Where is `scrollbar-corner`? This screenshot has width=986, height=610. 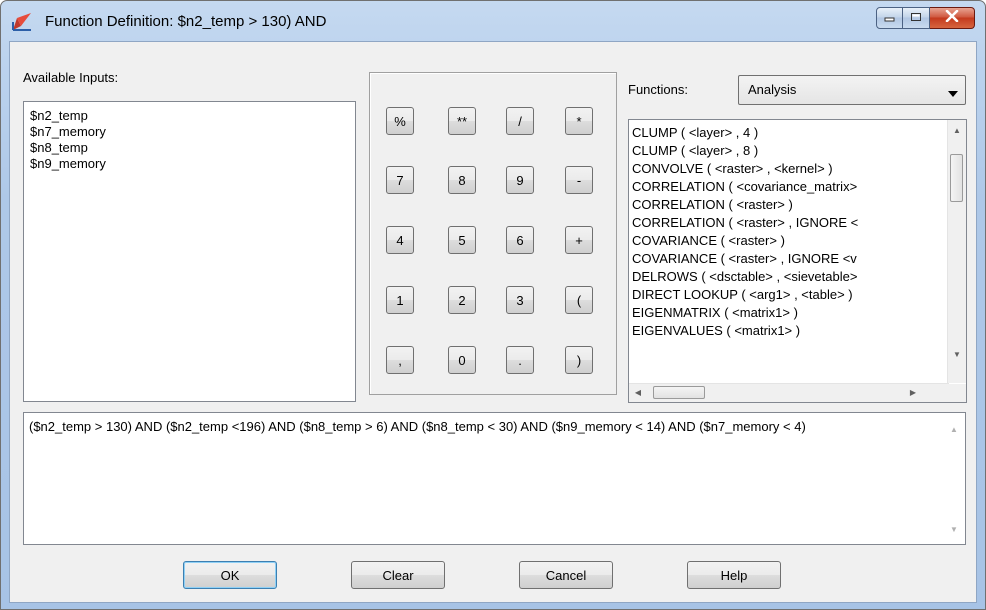 scrollbar-corner is located at coordinates (957, 393).